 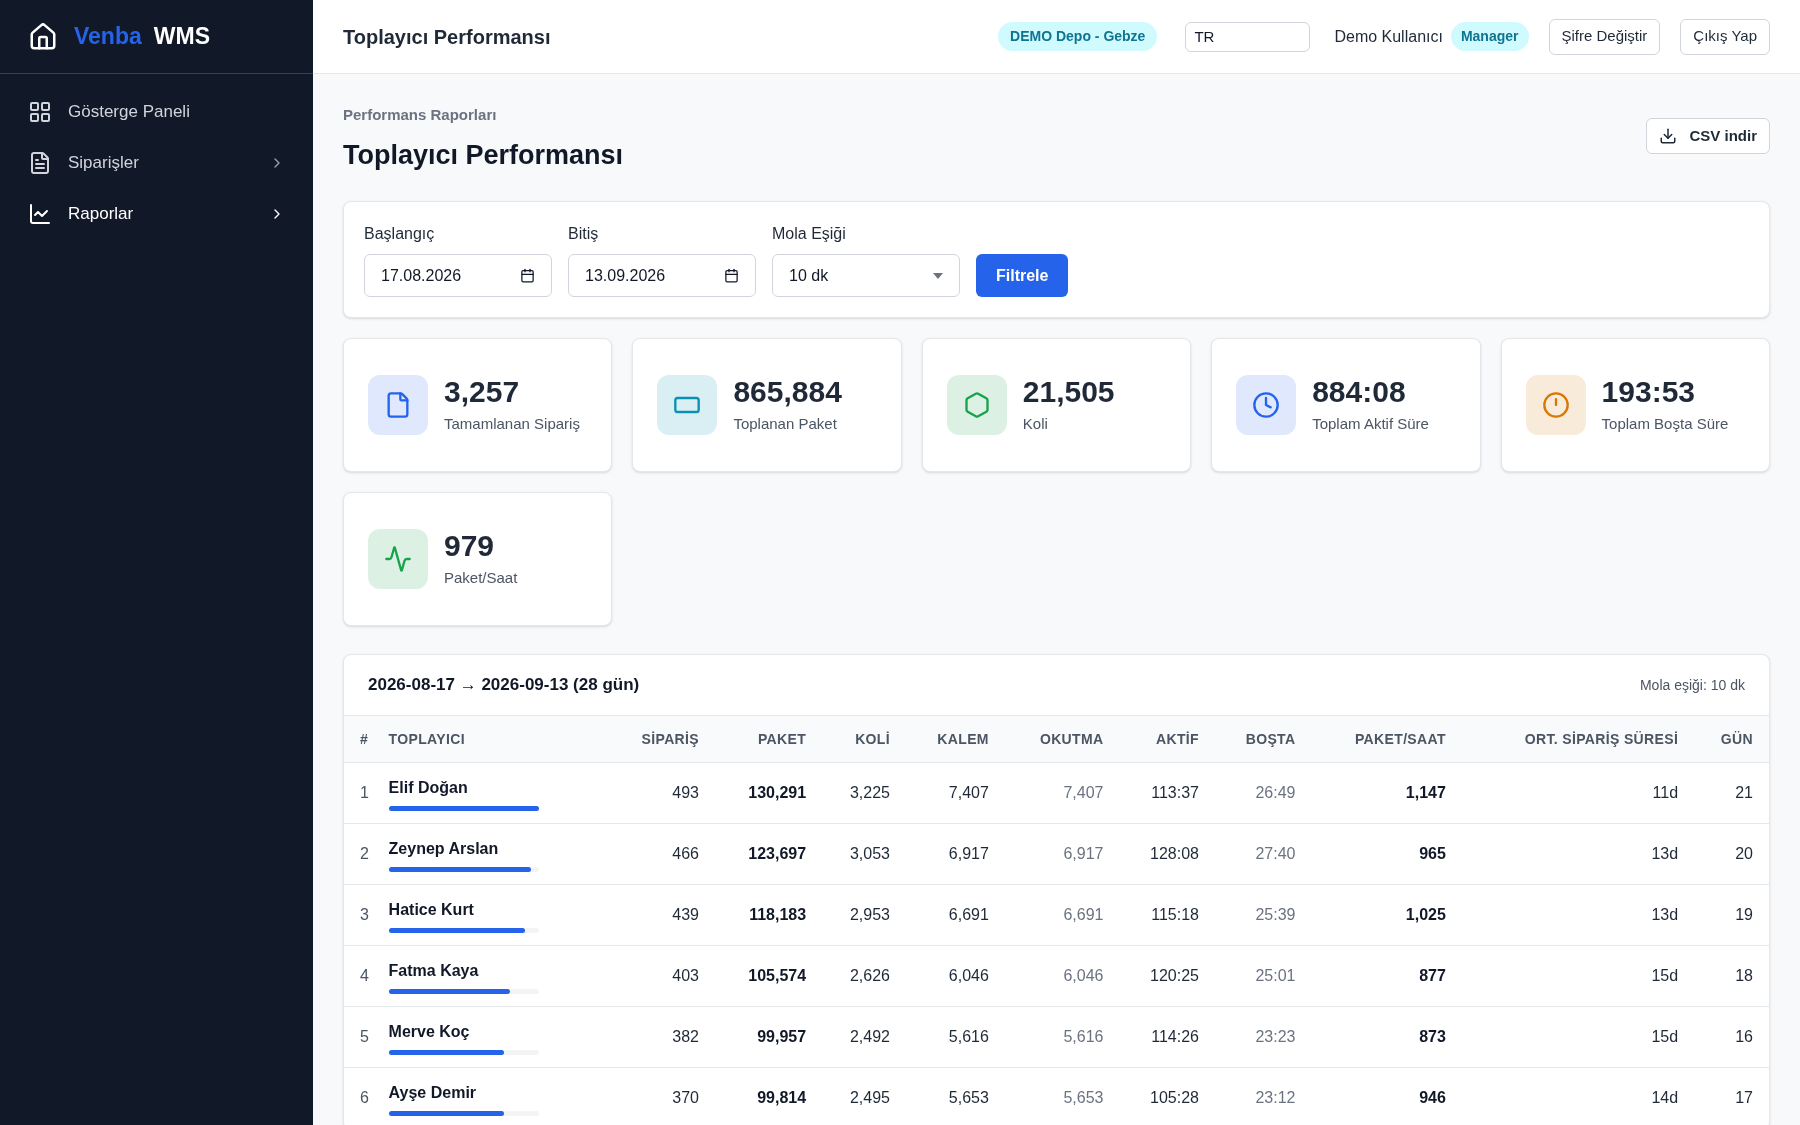 What do you see at coordinates (43, 36) in the screenshot?
I see `home-icon` at bounding box center [43, 36].